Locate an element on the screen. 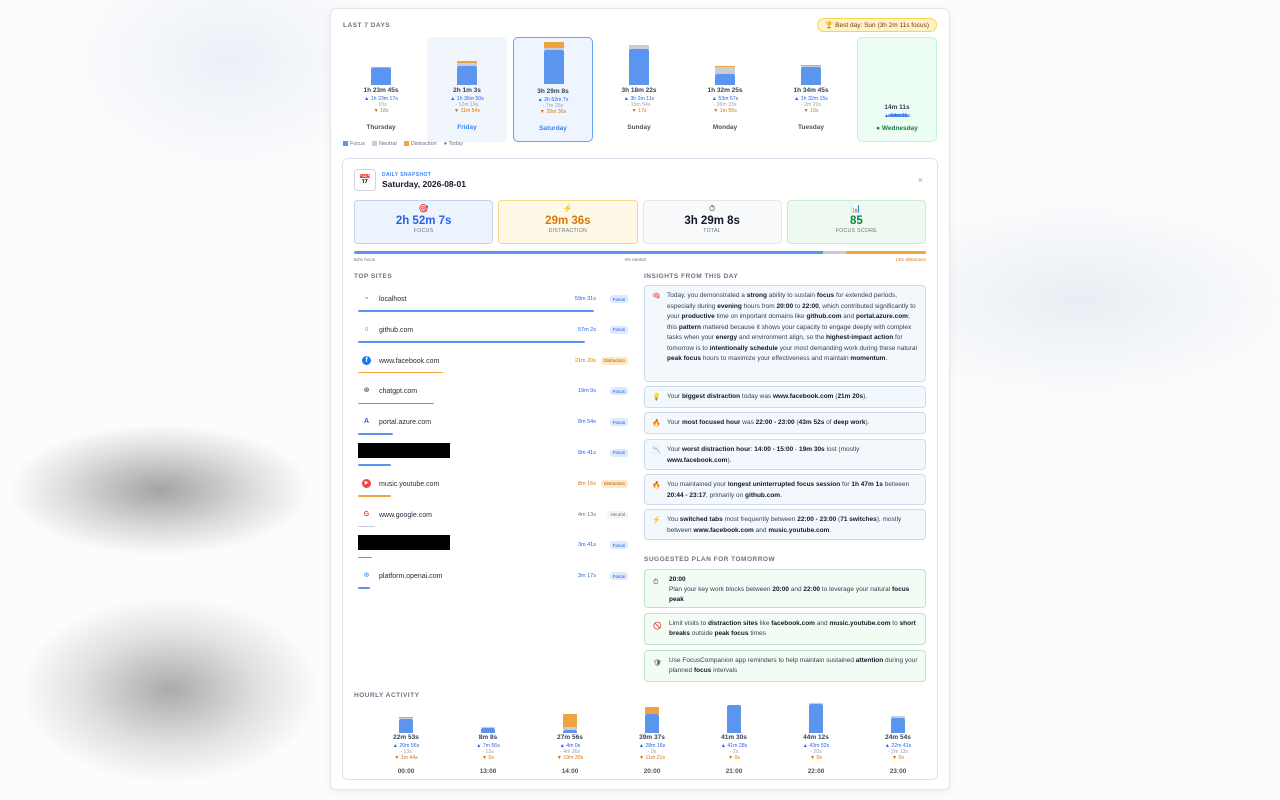 This screenshot has height=800, width=1280. shield-icon: 🛡 is located at coordinates (657, 663).